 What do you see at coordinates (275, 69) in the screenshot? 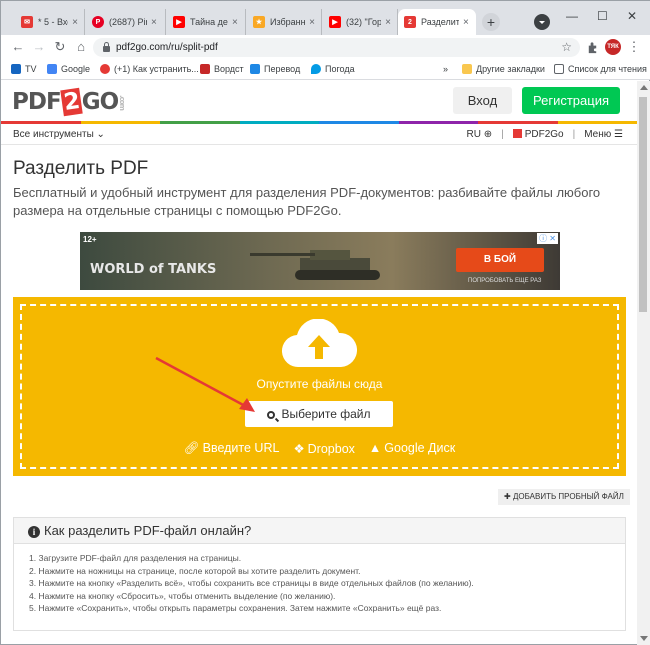
I see `bookmark-translate: Перевод` at bounding box center [275, 69].